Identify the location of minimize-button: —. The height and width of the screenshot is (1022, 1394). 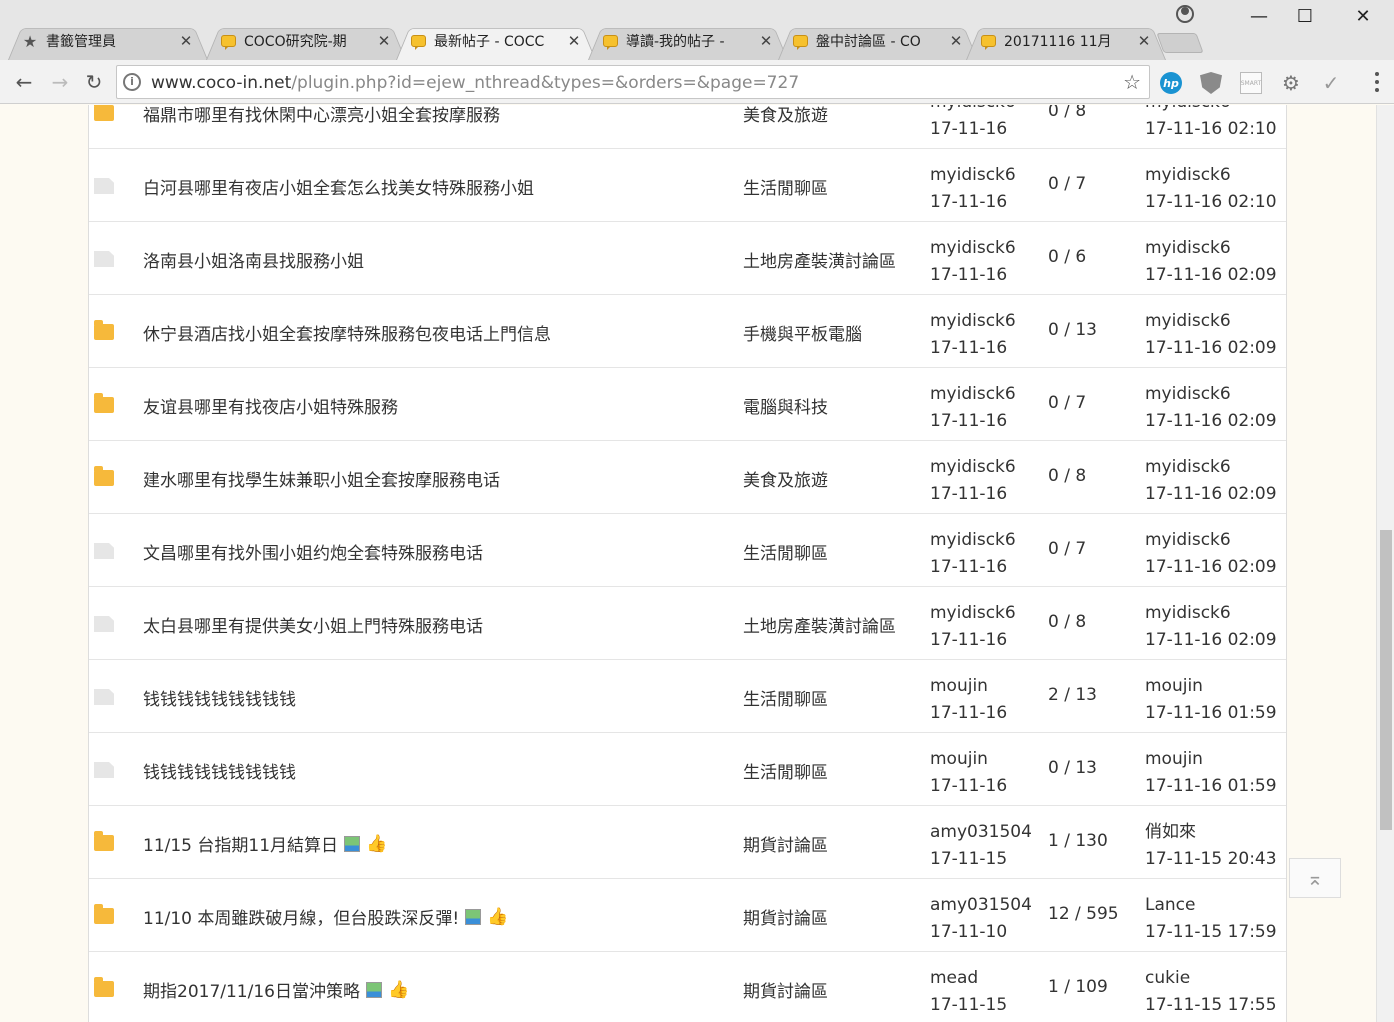
(1259, 16).